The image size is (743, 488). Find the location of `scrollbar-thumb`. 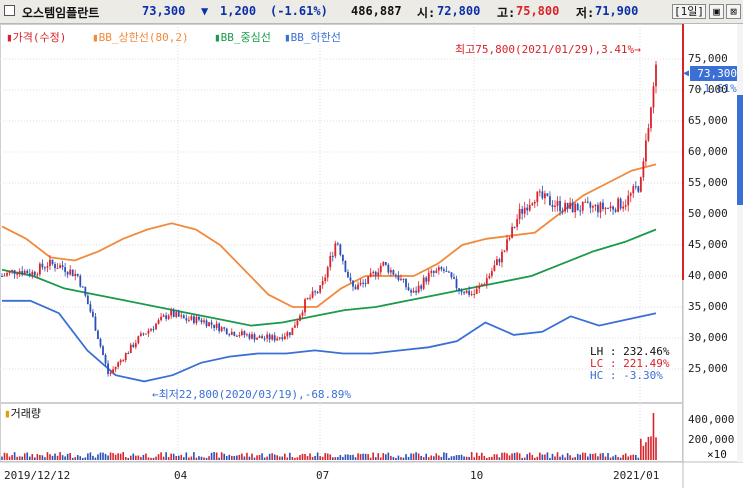

scrollbar-thumb is located at coordinates (740, 150).